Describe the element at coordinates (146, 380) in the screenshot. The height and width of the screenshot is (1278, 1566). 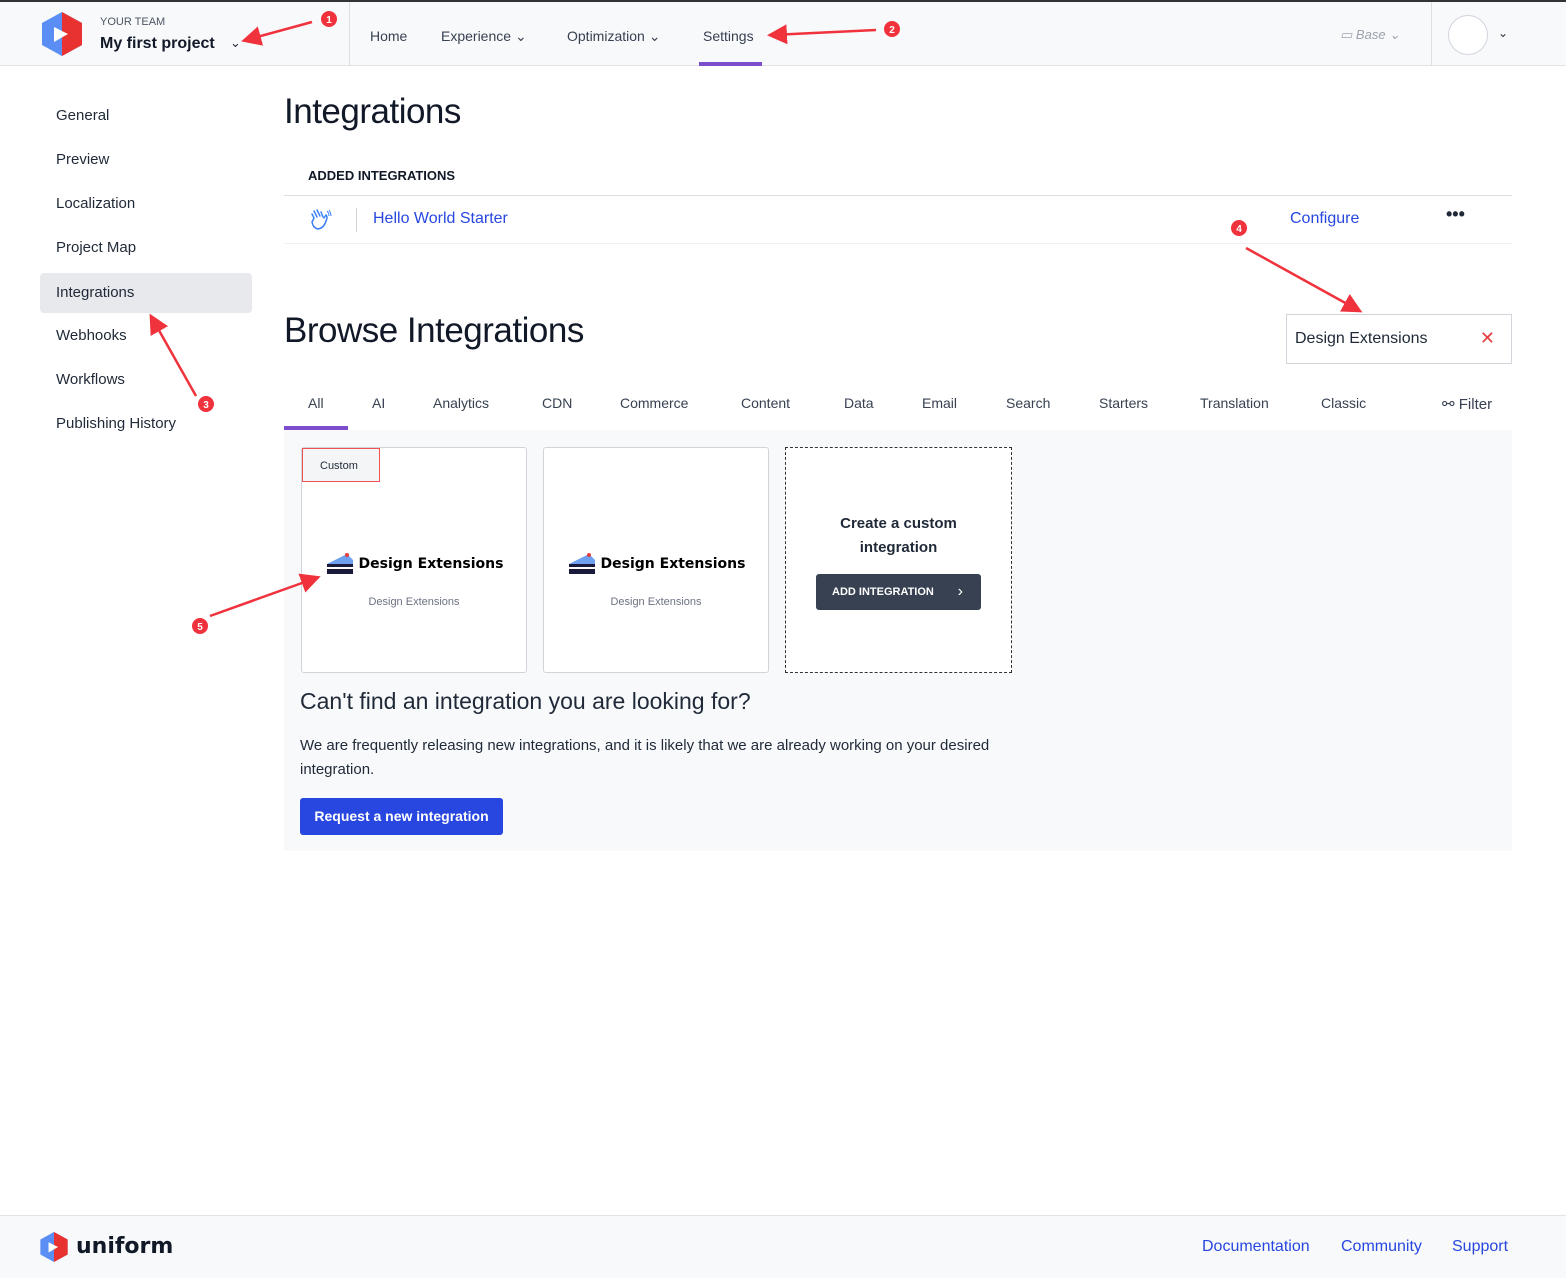
I see `sidebar-item-workflows: Workflows` at that location.